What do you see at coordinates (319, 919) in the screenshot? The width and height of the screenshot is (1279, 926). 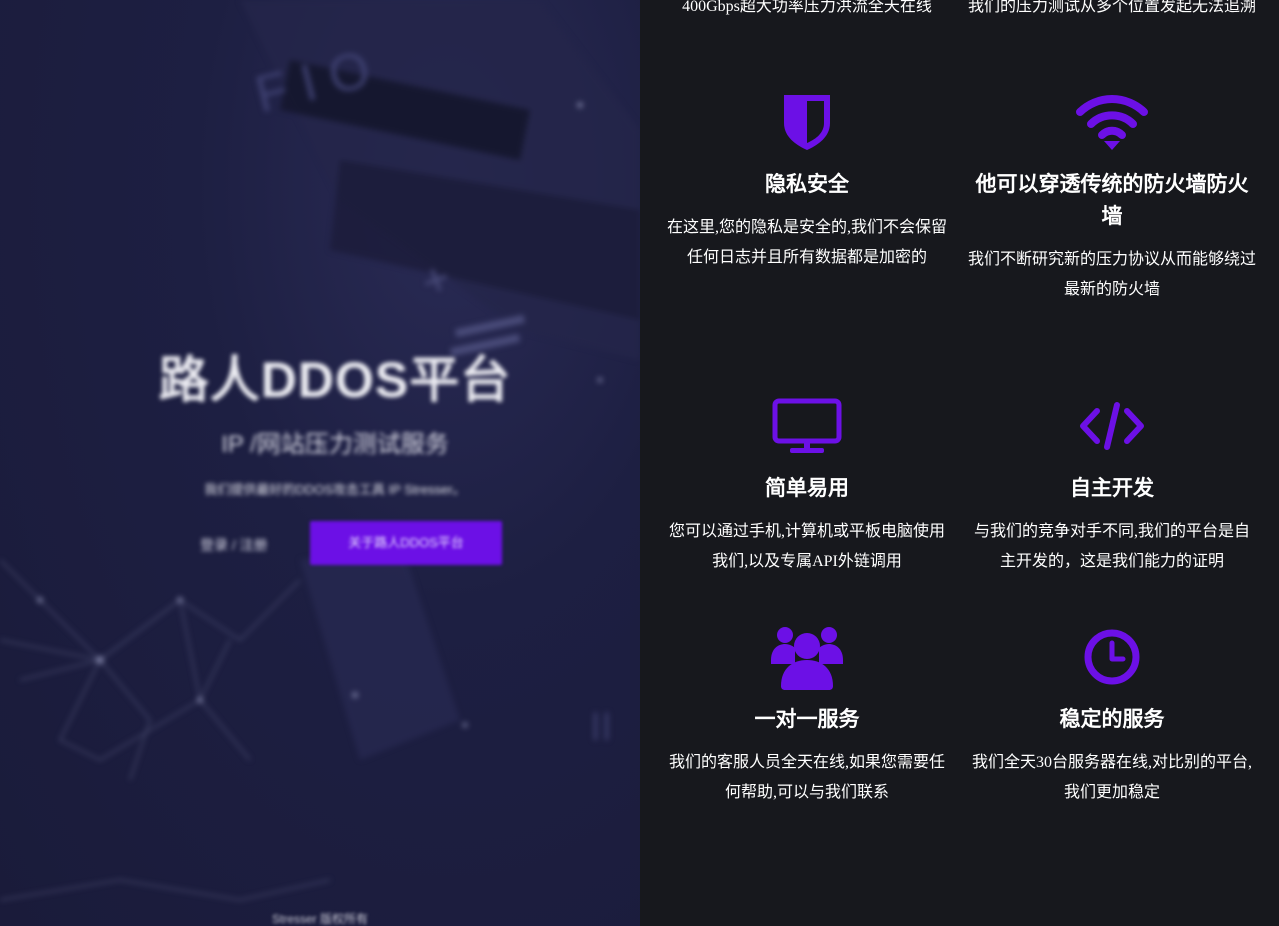 I see `copyright-text: Stresser 版权所有` at bounding box center [319, 919].